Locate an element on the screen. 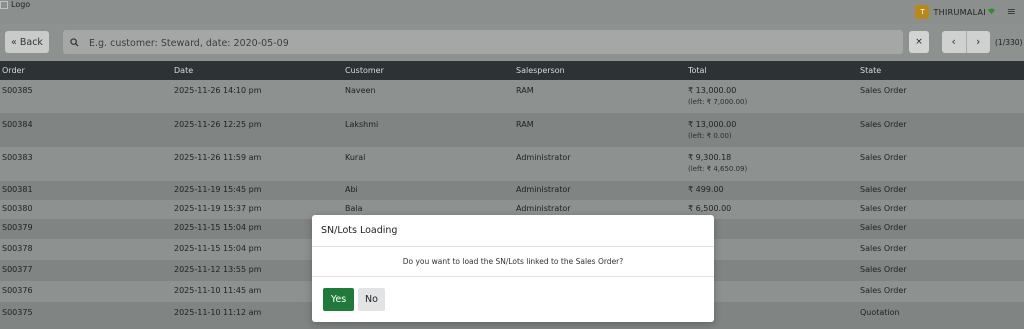  cell-order: S00385 is located at coordinates (17, 90).